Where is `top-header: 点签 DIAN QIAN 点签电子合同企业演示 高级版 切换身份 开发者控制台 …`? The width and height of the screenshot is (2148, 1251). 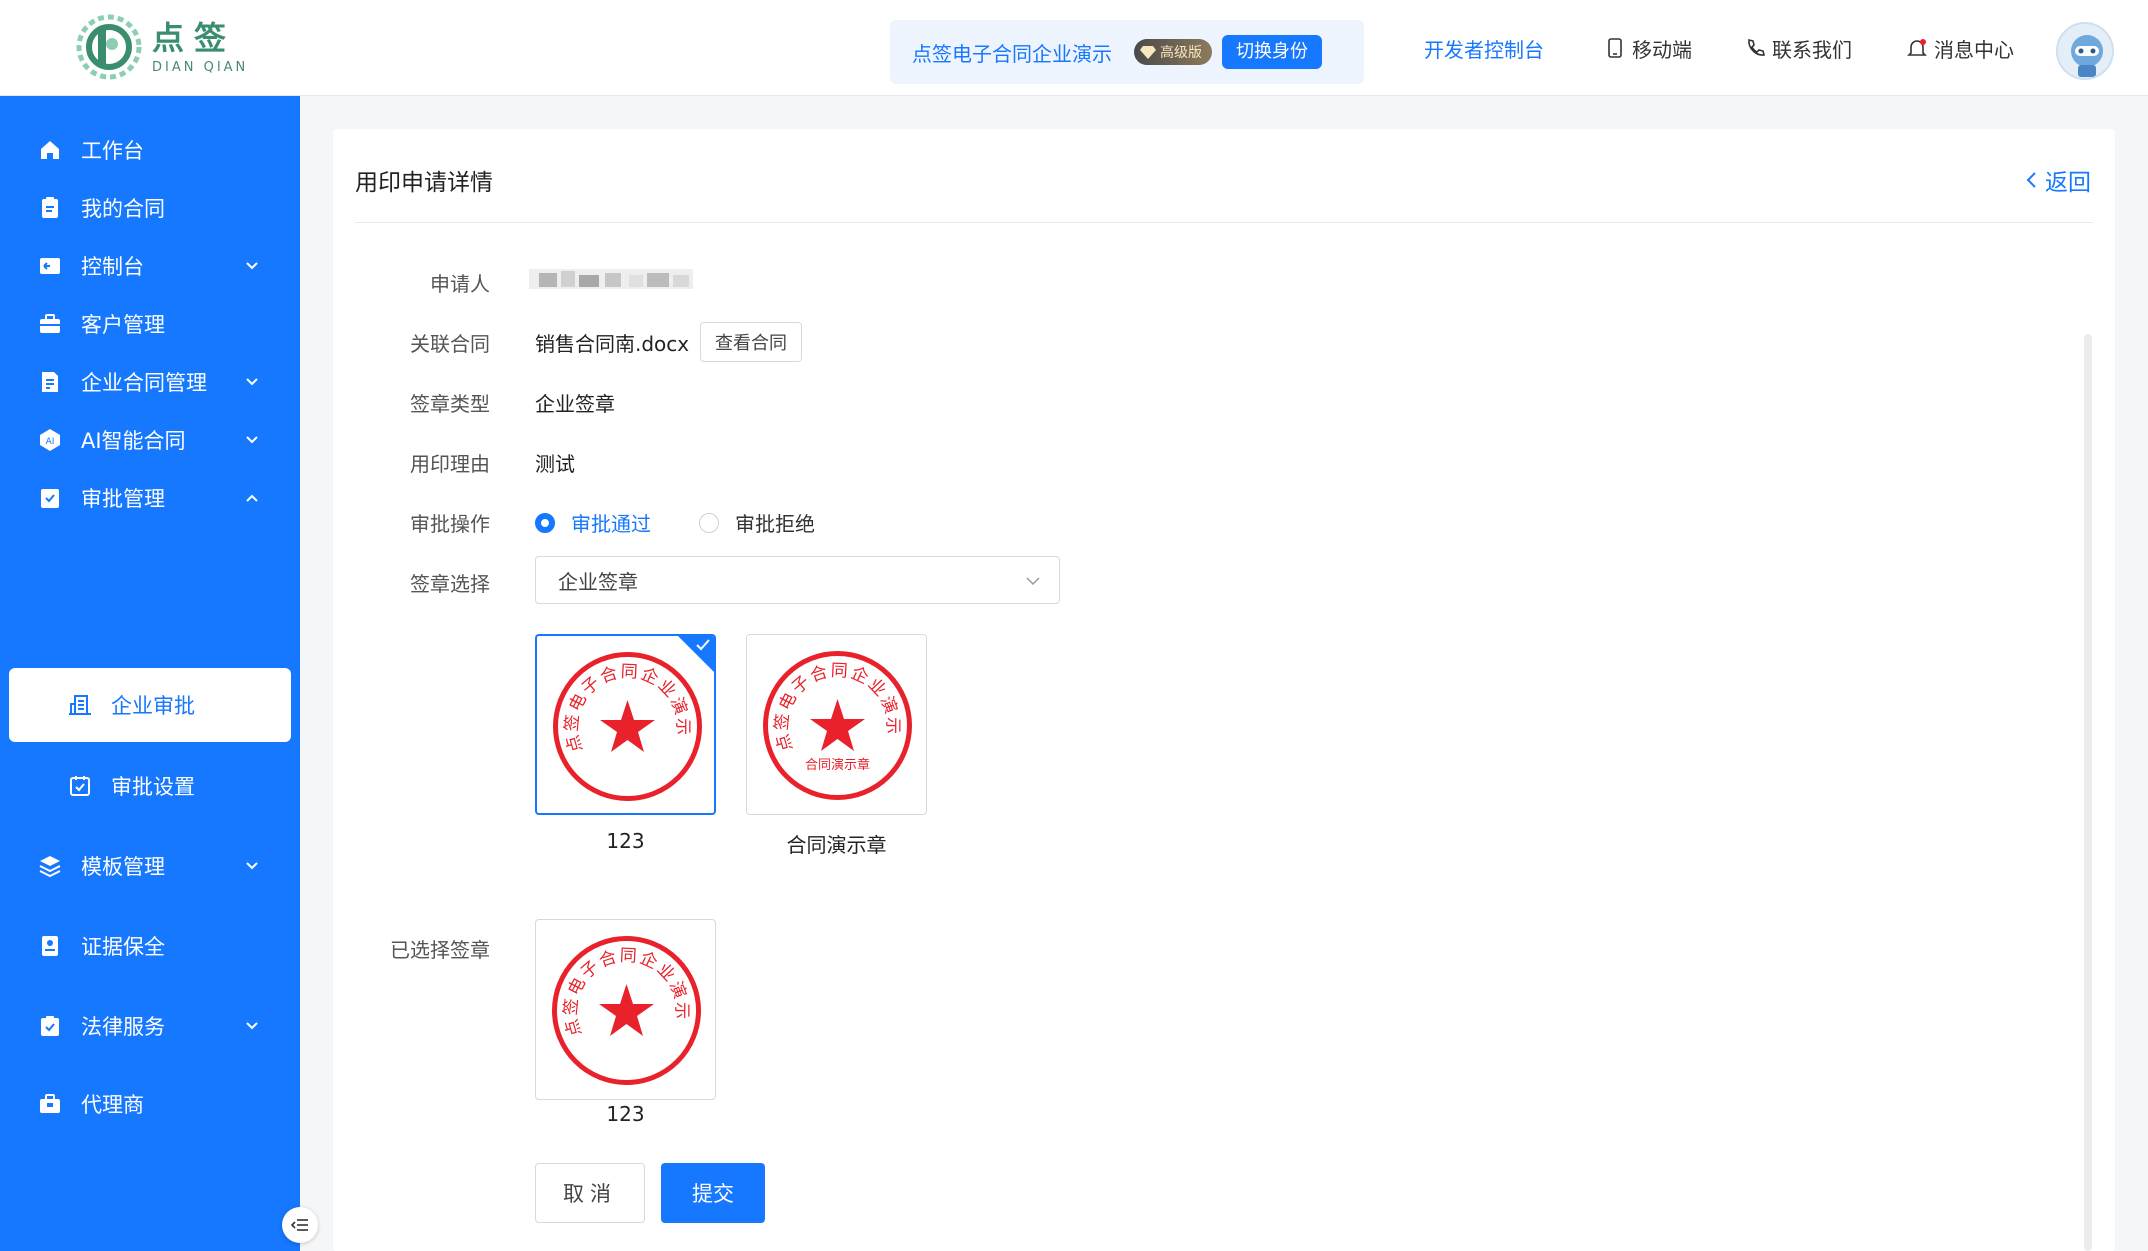 top-header: 点签 DIAN QIAN 点签电子合同企业演示 高级版 切换身份 开发者控制台 … is located at coordinates (1074, 48).